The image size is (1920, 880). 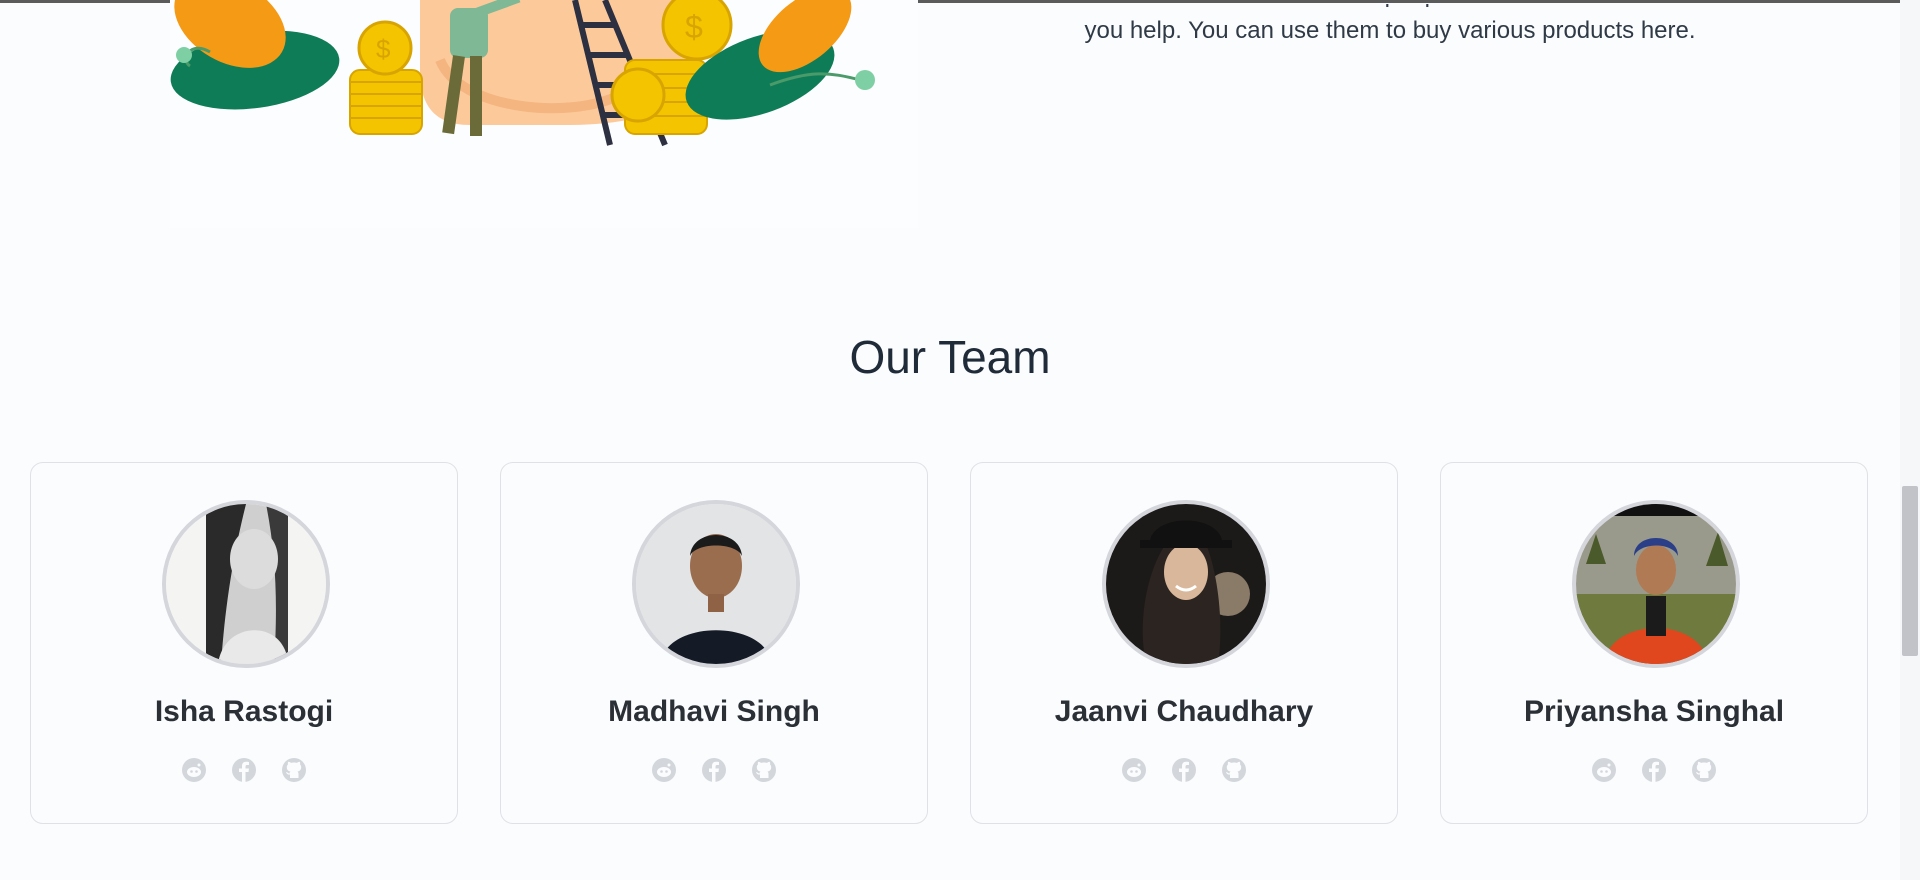 What do you see at coordinates (1910, 440) in the screenshot?
I see `page-scrollbar` at bounding box center [1910, 440].